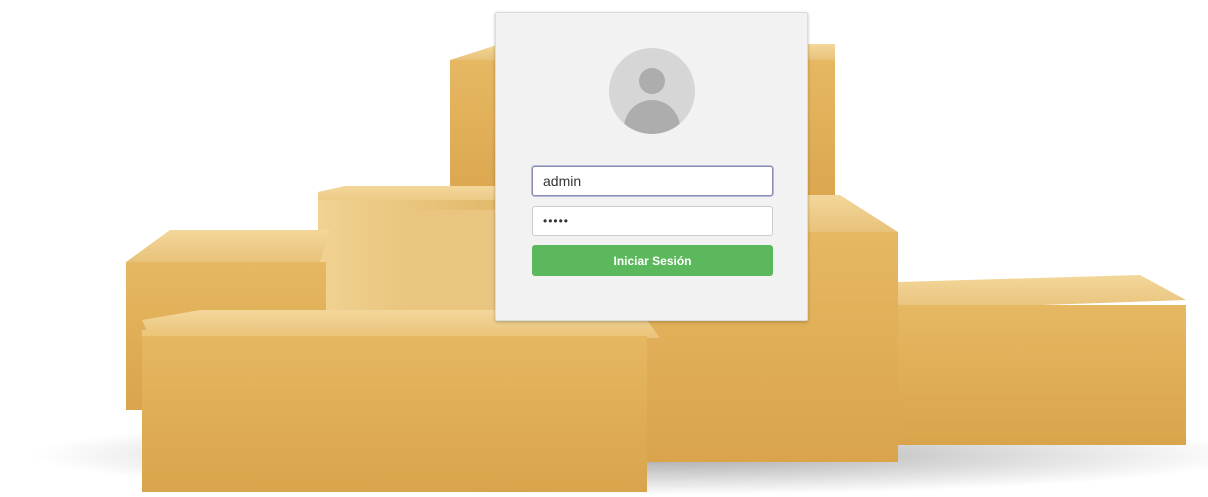 This screenshot has width=1208, height=497. Describe the element at coordinates (652, 117) in the screenshot. I see `avatar-body` at that location.